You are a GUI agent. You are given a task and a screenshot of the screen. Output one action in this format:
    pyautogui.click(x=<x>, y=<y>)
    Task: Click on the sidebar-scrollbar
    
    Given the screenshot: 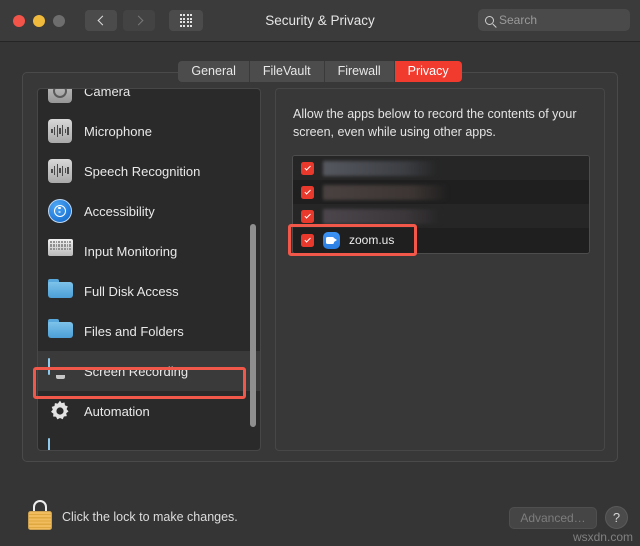 What is the action you would take?
    pyautogui.click(x=253, y=325)
    